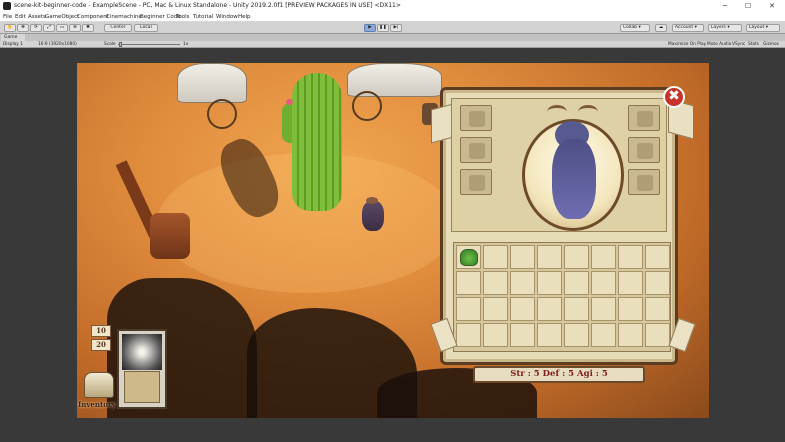 The height and width of the screenshot is (442, 785). I want to click on player-hat, so click(372, 200).